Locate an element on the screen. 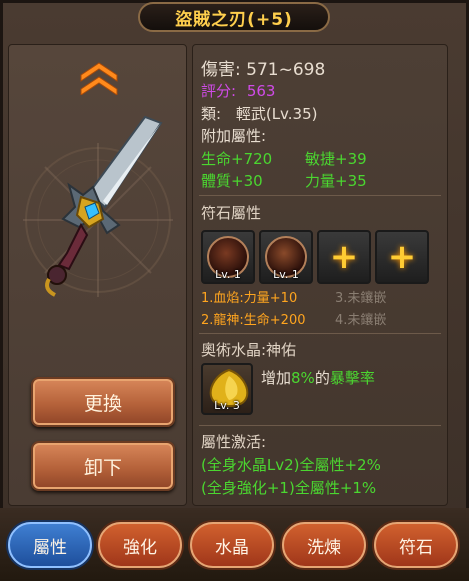 The image size is (469, 581). crystal-desc-stat: 暴擊率 is located at coordinates (352, 378).